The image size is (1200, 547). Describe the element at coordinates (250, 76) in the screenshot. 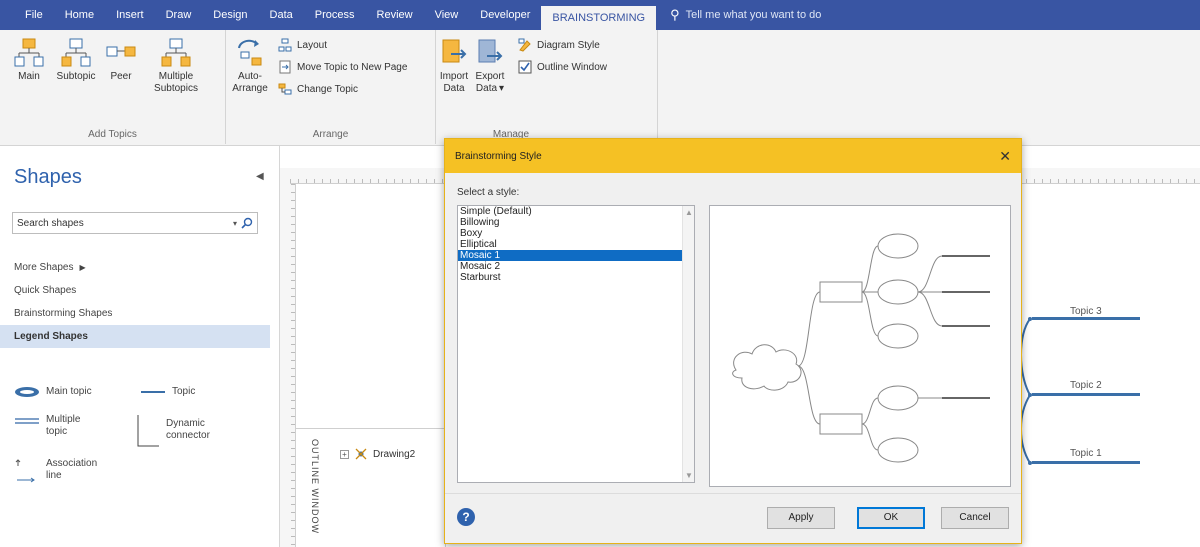

I see `auto-label-1: Auto-` at that location.